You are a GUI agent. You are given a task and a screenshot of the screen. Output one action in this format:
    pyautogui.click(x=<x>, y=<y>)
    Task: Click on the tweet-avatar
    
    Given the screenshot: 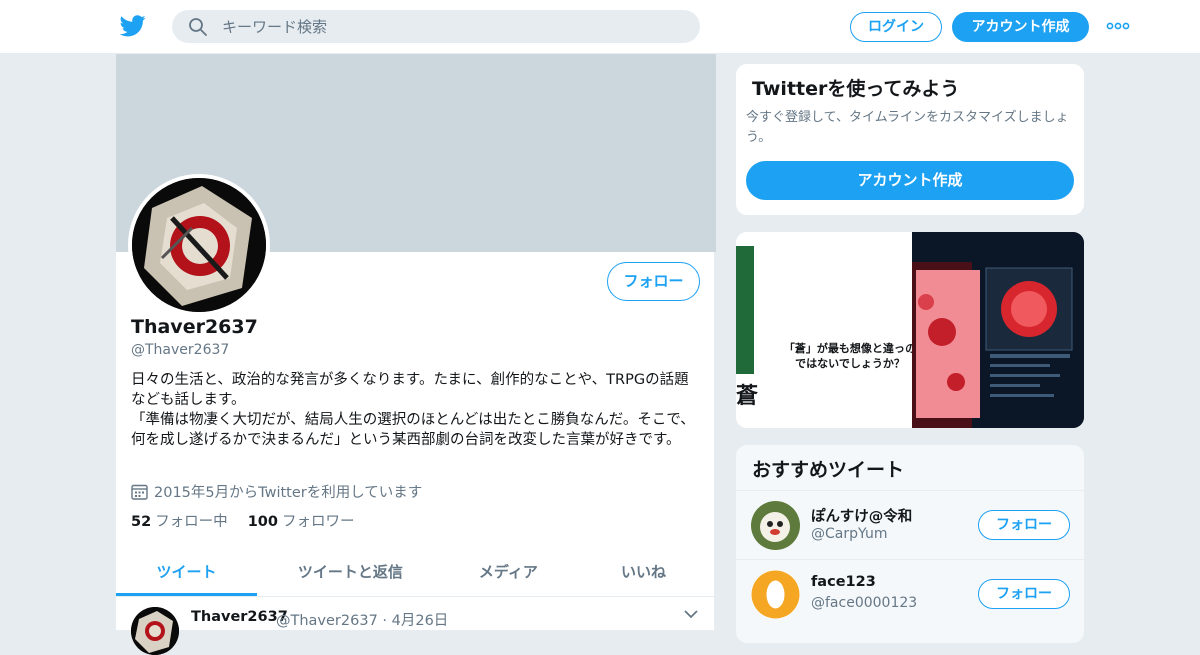 What is the action you would take?
    pyautogui.click(x=155, y=631)
    